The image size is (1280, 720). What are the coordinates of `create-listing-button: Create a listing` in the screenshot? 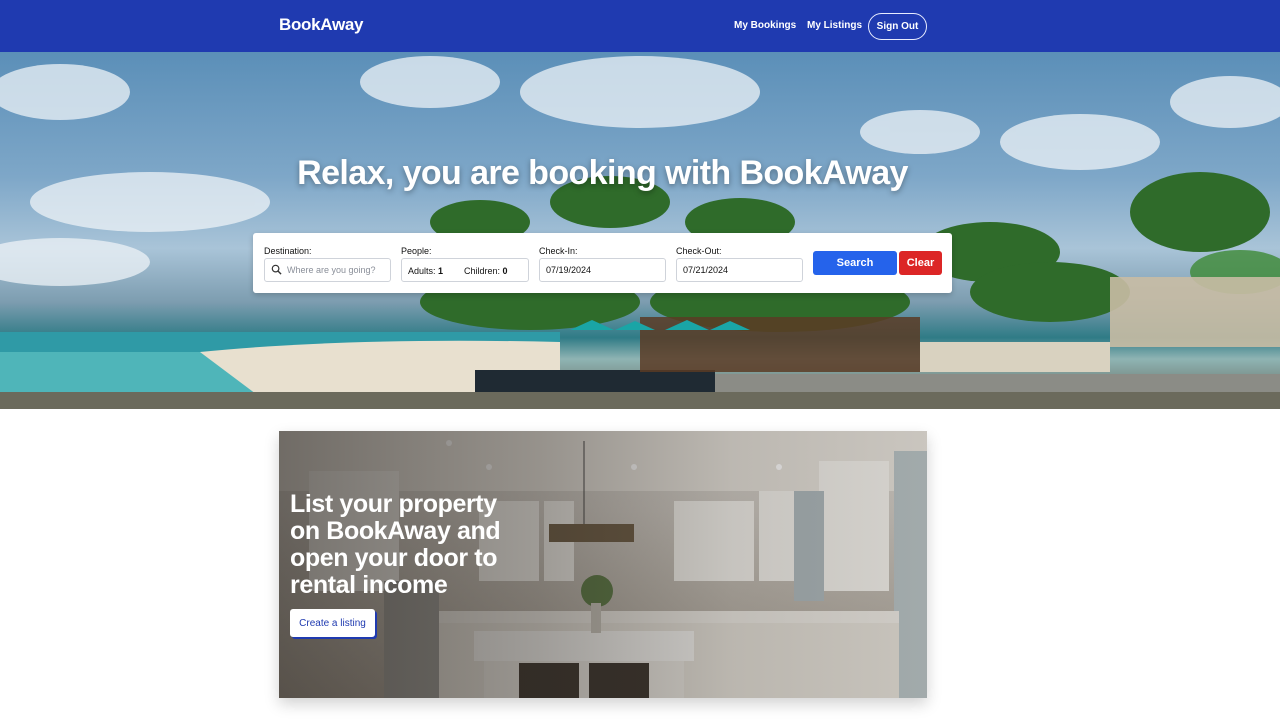 It's located at (332, 623).